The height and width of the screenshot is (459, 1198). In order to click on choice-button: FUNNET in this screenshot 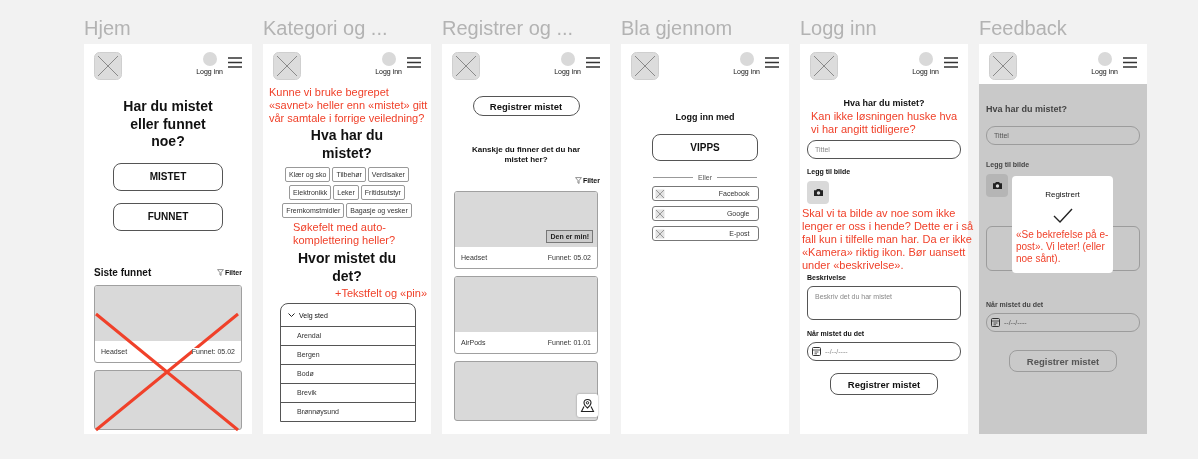, I will do `click(168, 216)`.